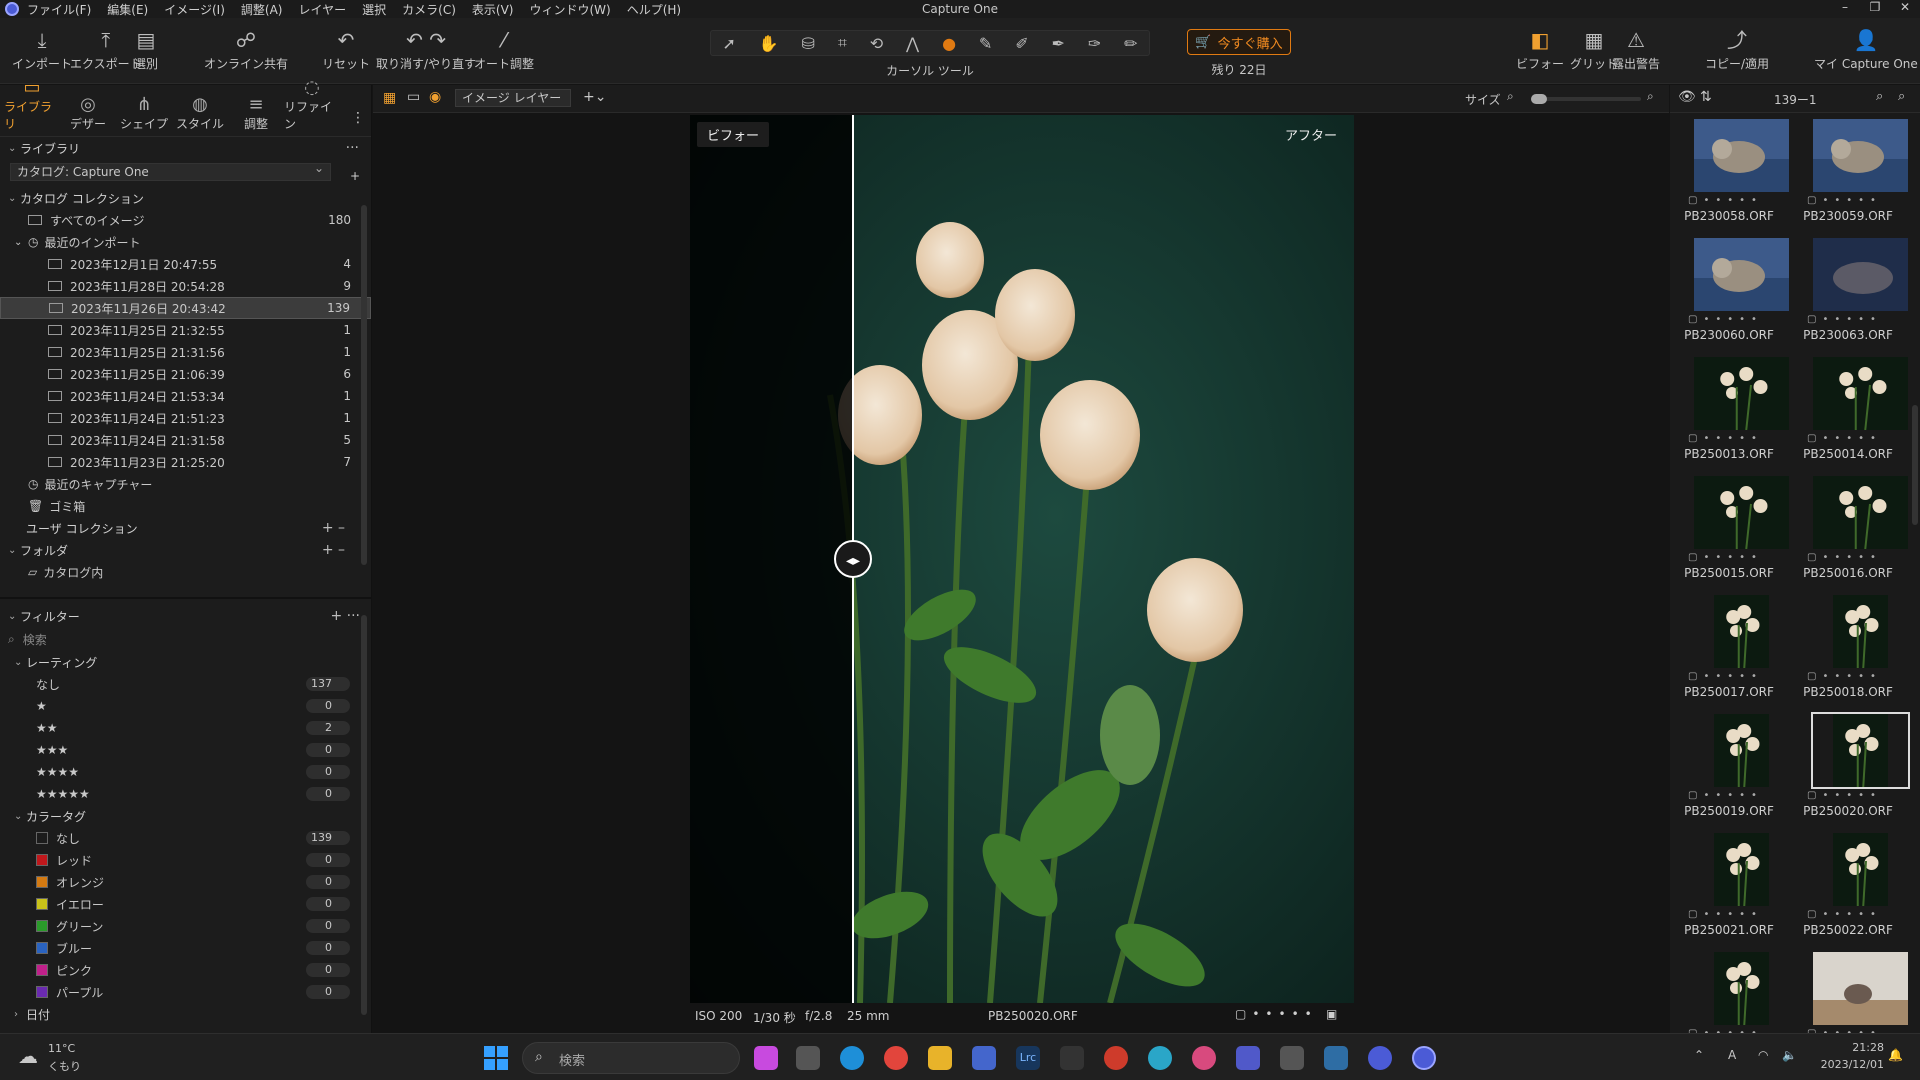 The width and height of the screenshot is (1920, 1080). What do you see at coordinates (322, 9) in the screenshot?
I see `menu-item: レイヤー` at bounding box center [322, 9].